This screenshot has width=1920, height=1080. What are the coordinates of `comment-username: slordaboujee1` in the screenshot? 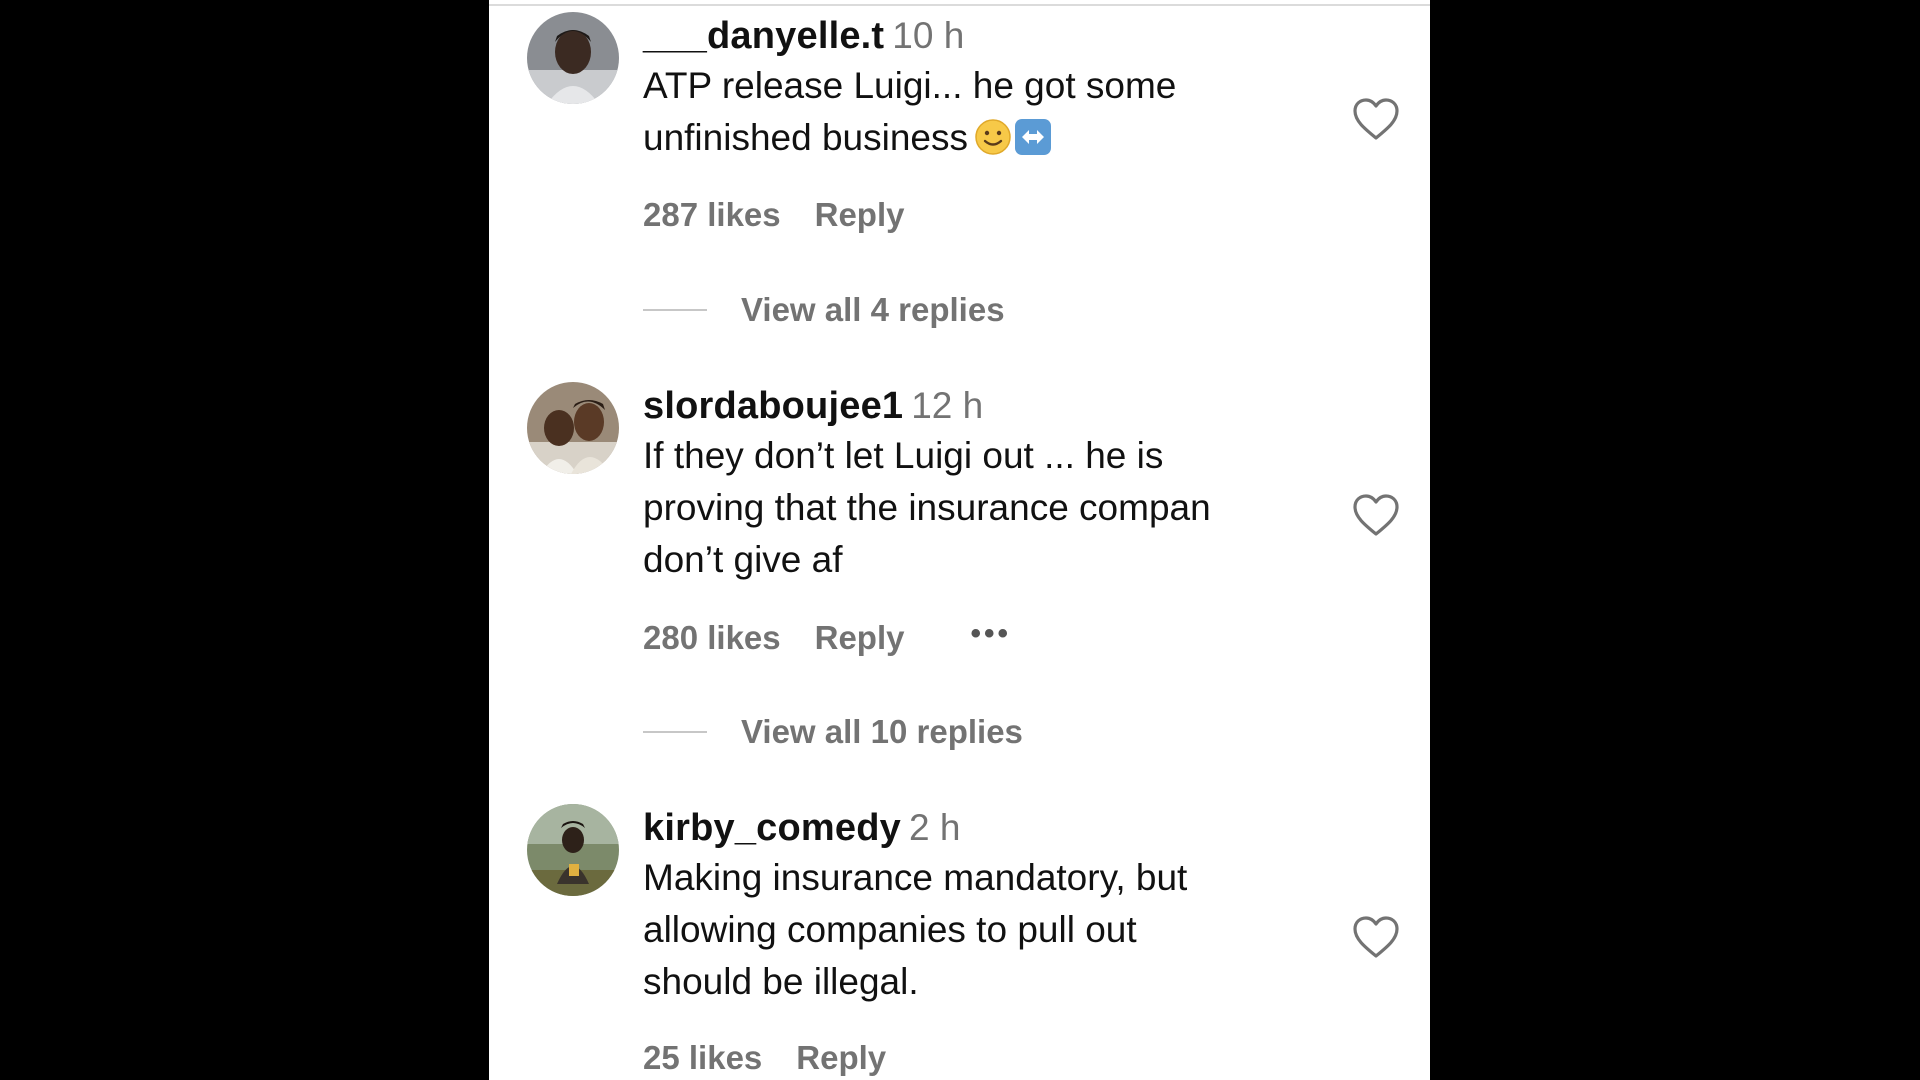 It's located at (773, 406).